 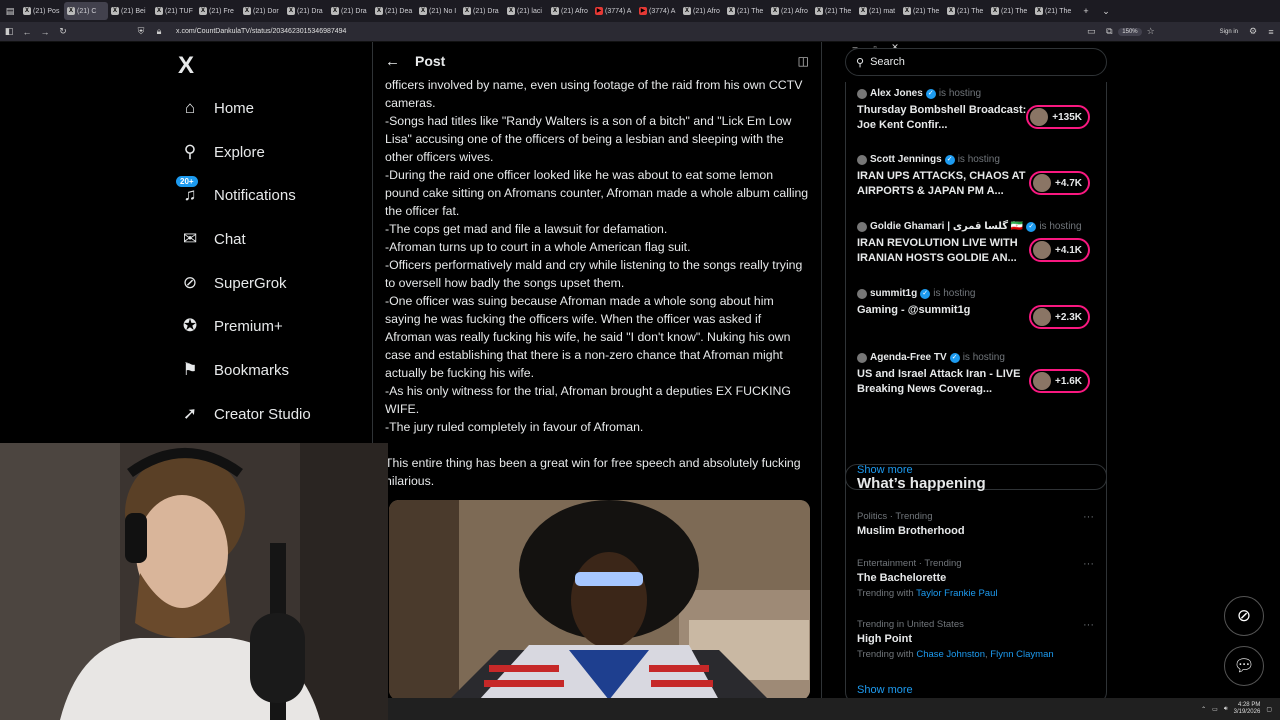 I want to click on tray-expand-icon: ⌃, so click(x=1203, y=709).